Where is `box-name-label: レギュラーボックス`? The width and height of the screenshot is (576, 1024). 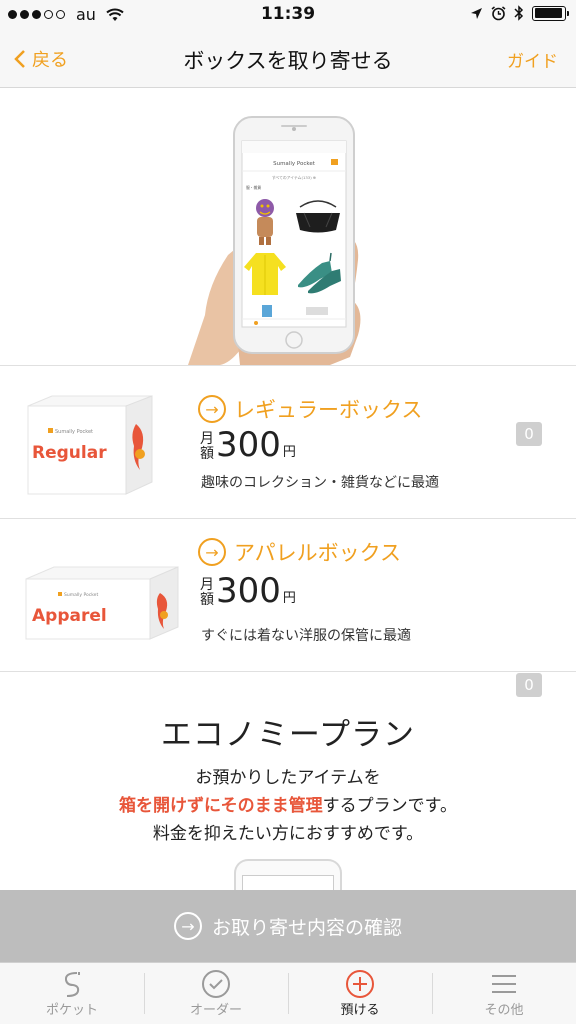 box-name-label: レギュラーボックス is located at coordinates (328, 410).